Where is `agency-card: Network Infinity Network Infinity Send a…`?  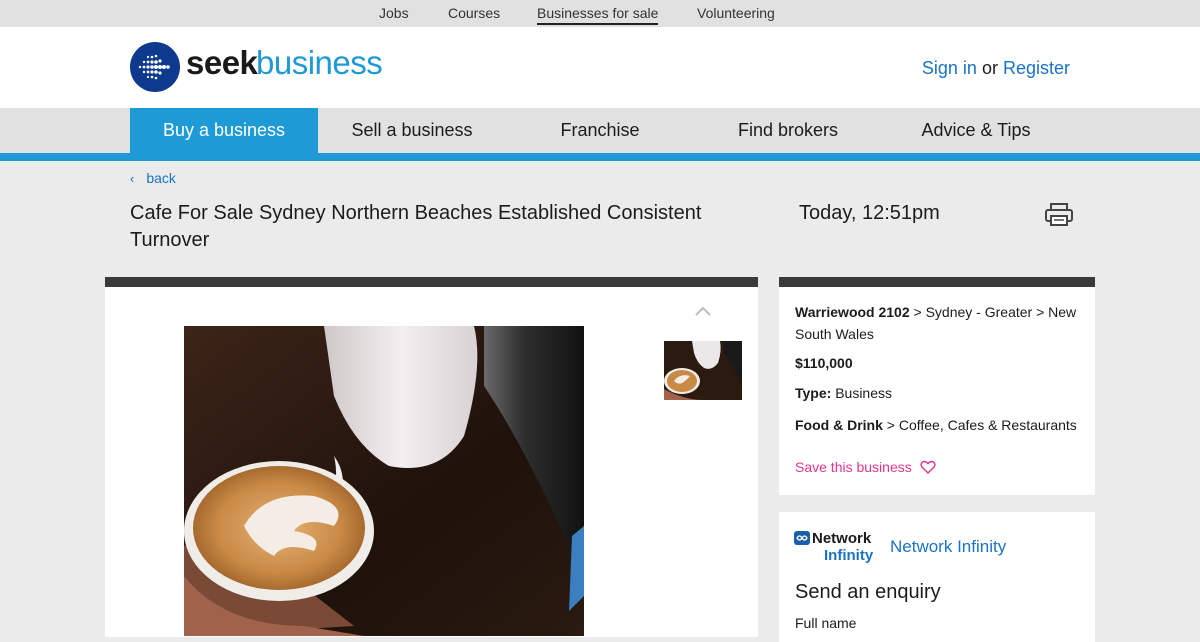 agency-card: Network Infinity Network Infinity Send a… is located at coordinates (937, 577).